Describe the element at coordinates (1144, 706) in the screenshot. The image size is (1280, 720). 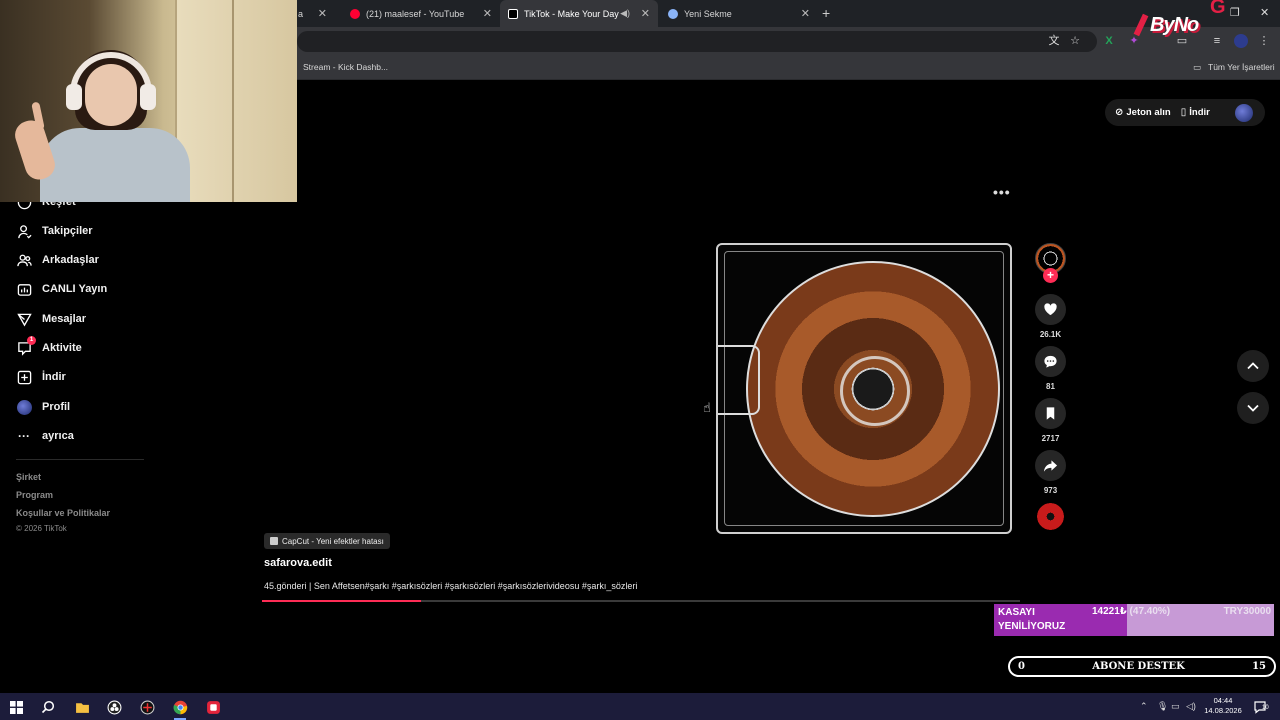
I see `chevron-up-icon: ⌃` at that location.